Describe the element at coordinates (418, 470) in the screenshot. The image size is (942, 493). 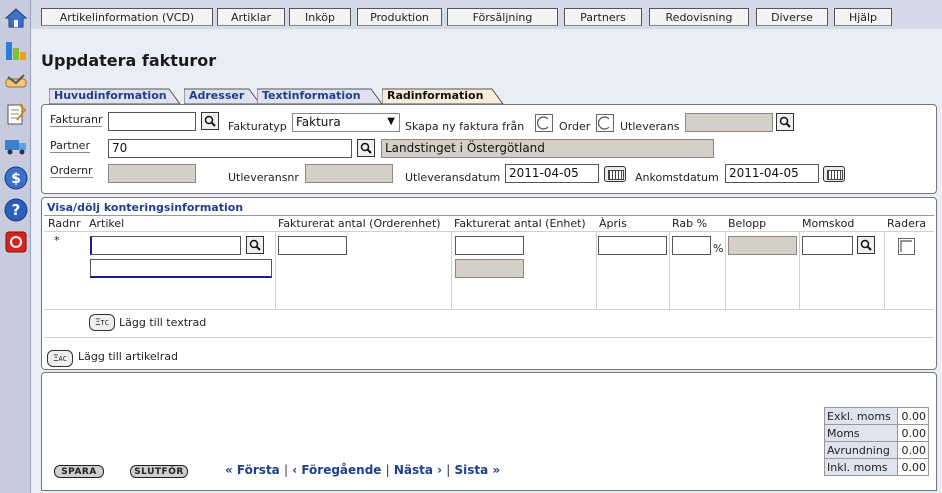
I see `pager-next: Nästa ›` at that location.